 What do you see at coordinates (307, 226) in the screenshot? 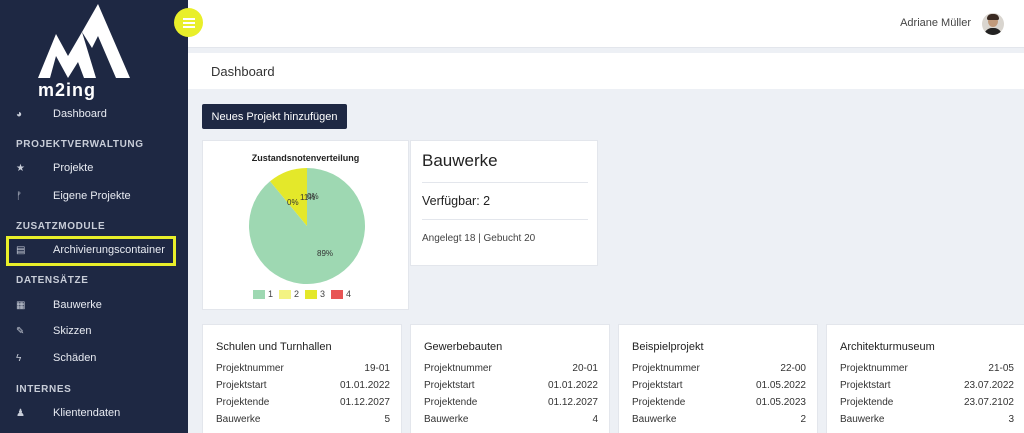
I see `pie-chart: 89%0%11%0%` at bounding box center [307, 226].